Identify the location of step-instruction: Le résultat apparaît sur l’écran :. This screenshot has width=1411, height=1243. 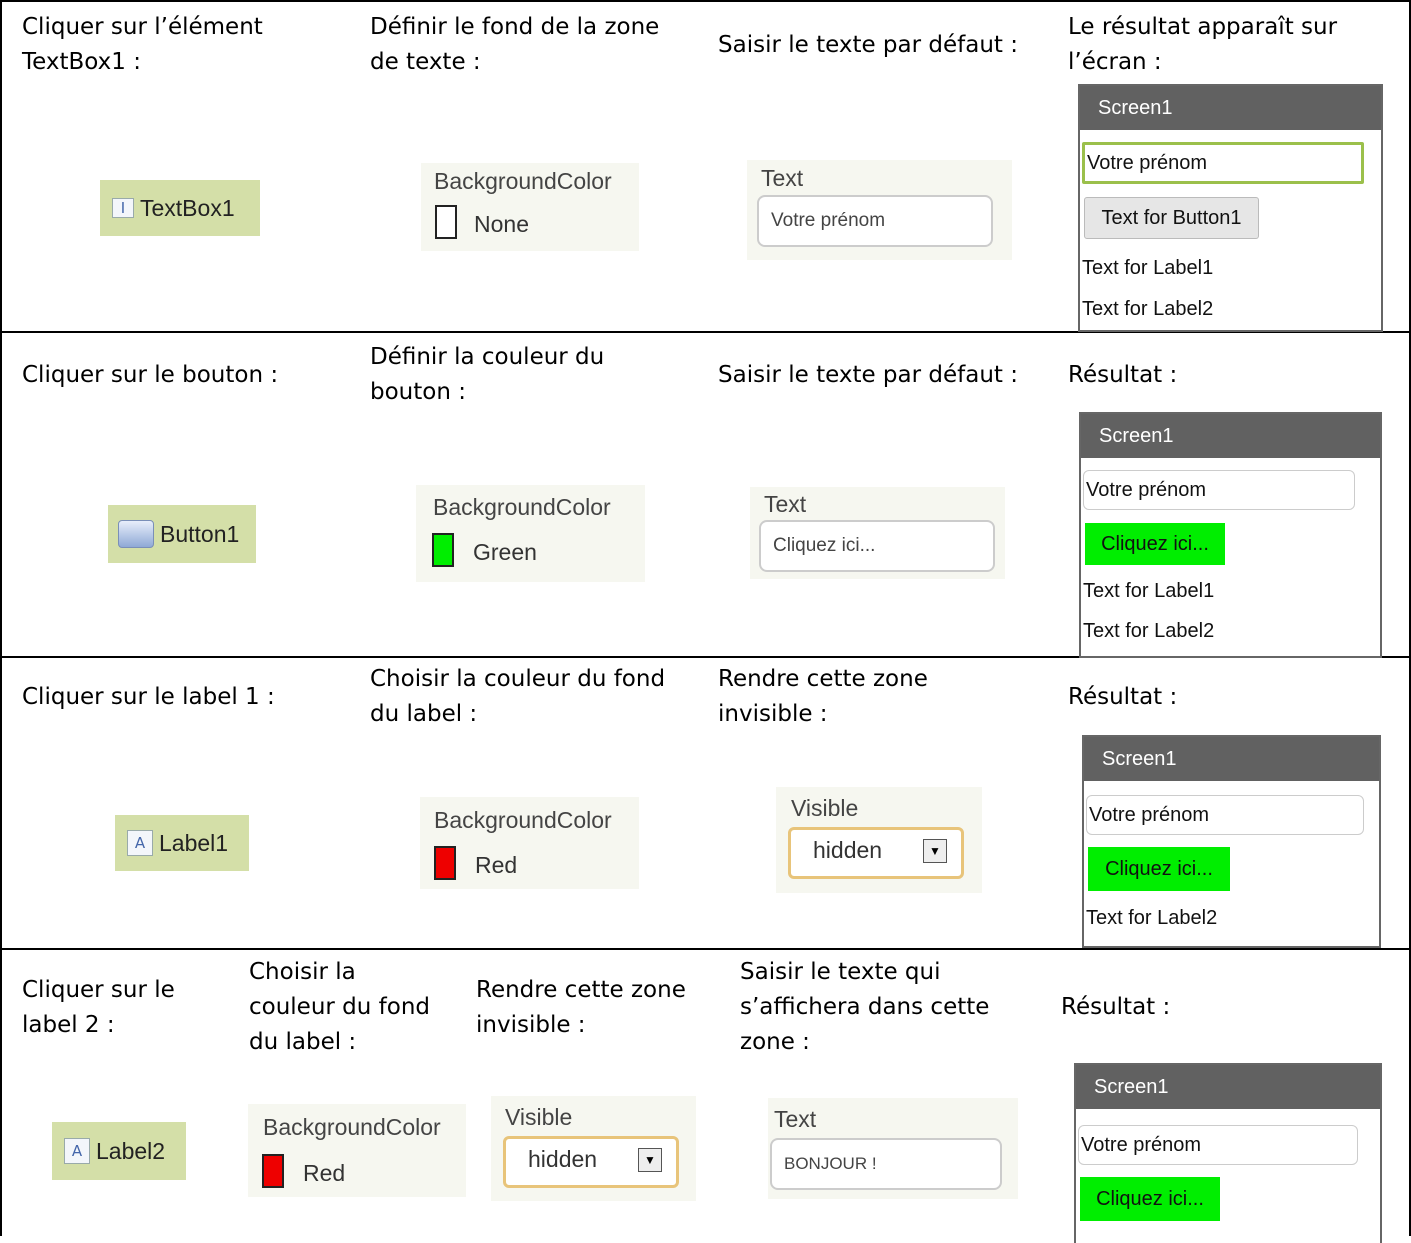
(1203, 44).